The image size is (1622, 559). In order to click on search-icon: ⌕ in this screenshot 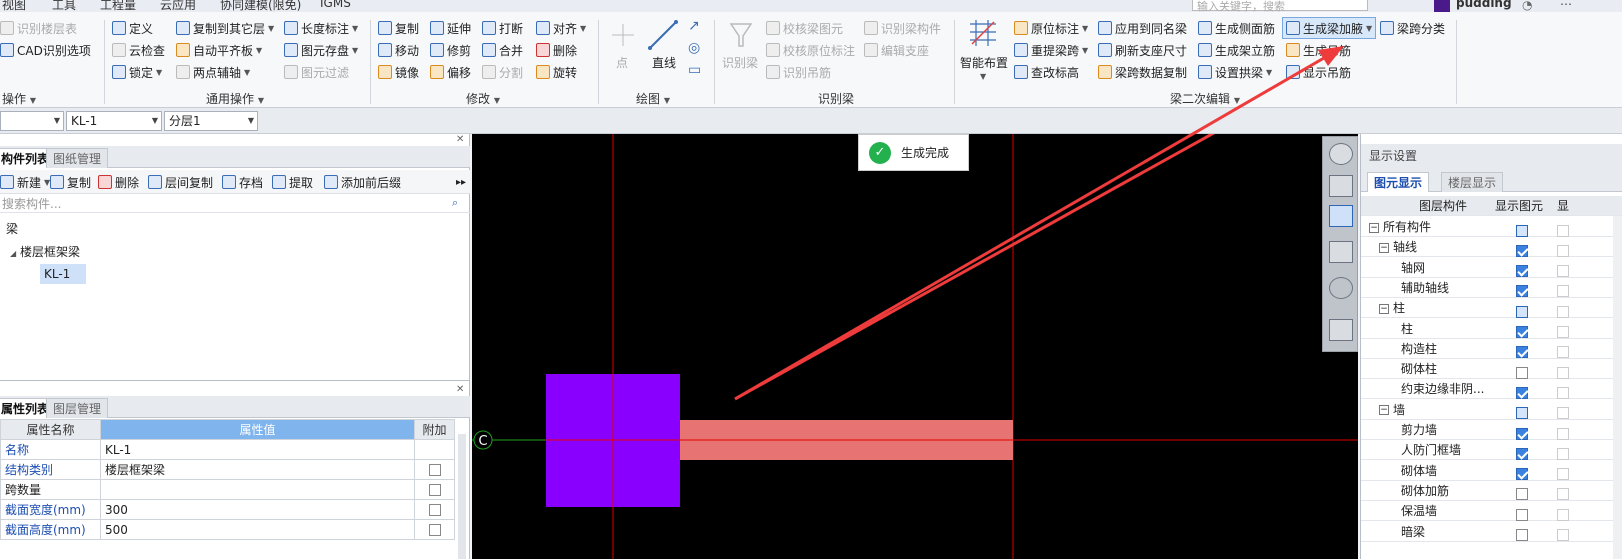, I will do `click(455, 203)`.